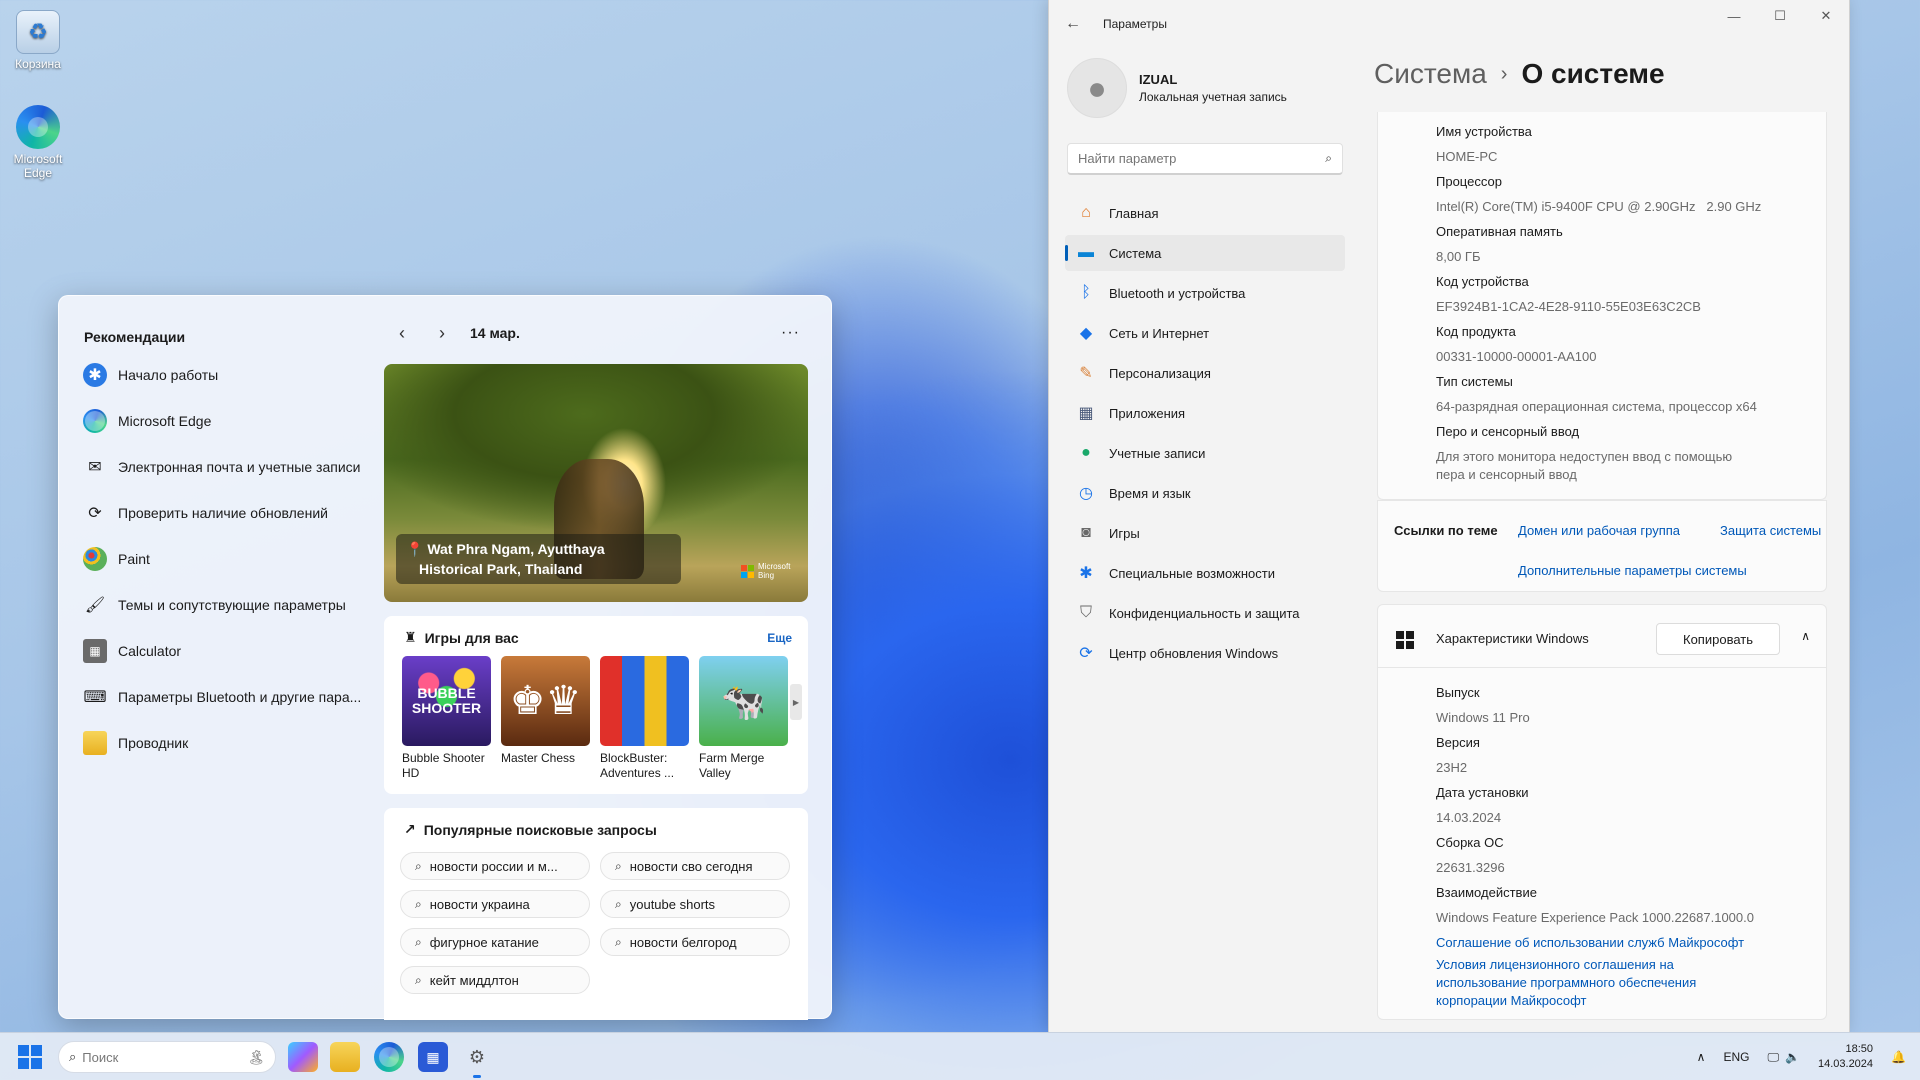 Image resolution: width=1920 pixels, height=1080 pixels. I want to click on copy-button: Копировать, so click(1718, 639).